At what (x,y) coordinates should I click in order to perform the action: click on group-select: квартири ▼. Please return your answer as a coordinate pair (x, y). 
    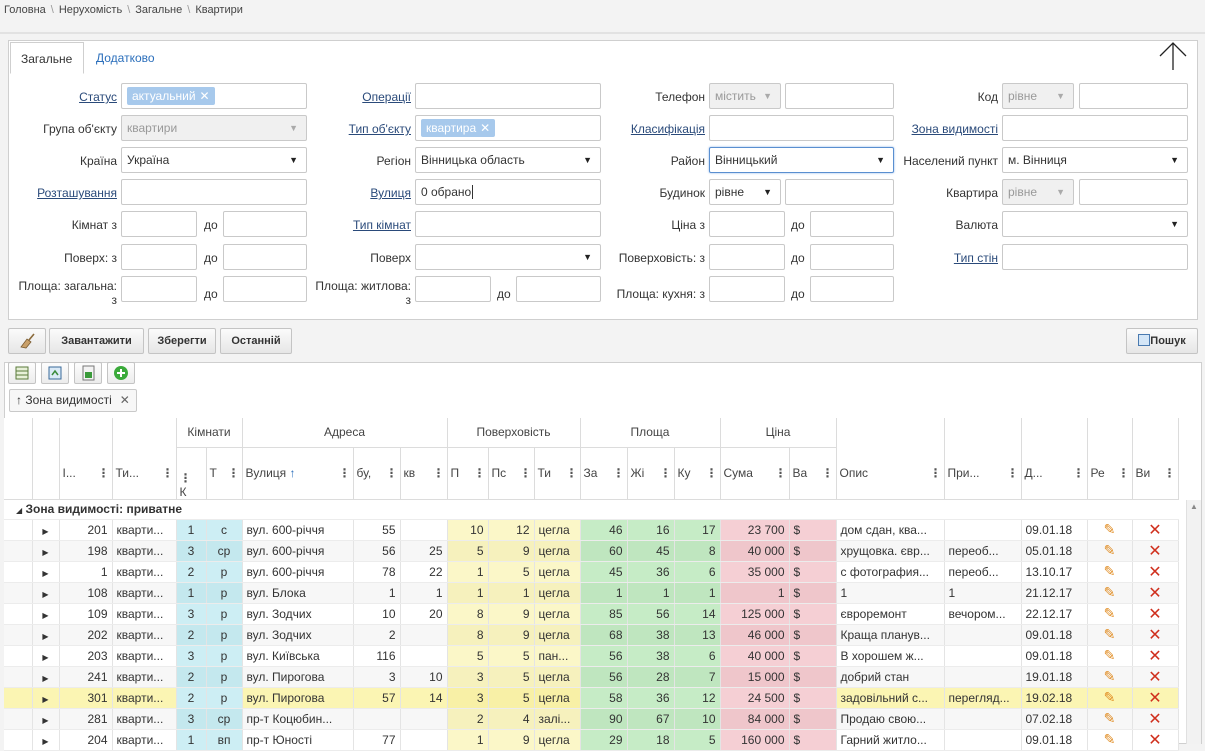
    Looking at the image, I should click on (214, 128).